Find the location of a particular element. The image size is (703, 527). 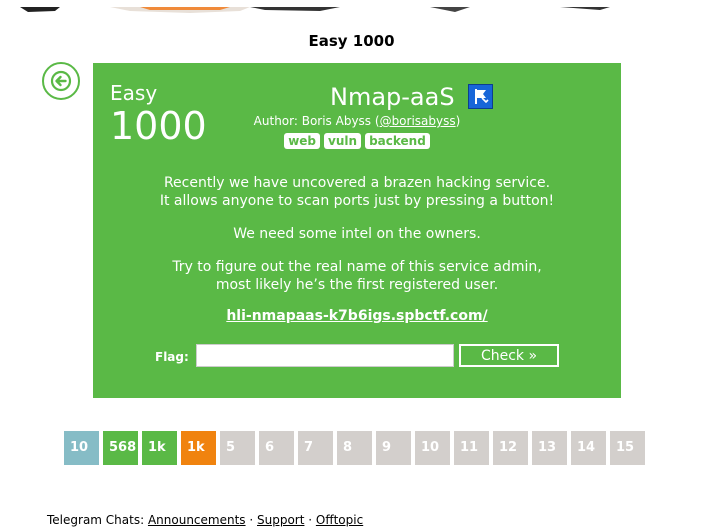

author-suffix: ) is located at coordinates (458, 121).